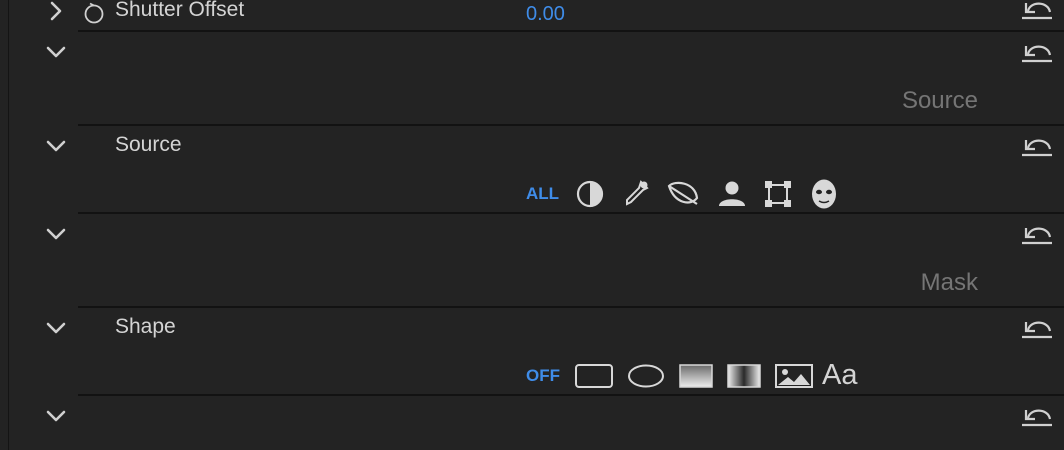  Describe the element at coordinates (732, 194) in the screenshot. I see `person-icon` at that location.